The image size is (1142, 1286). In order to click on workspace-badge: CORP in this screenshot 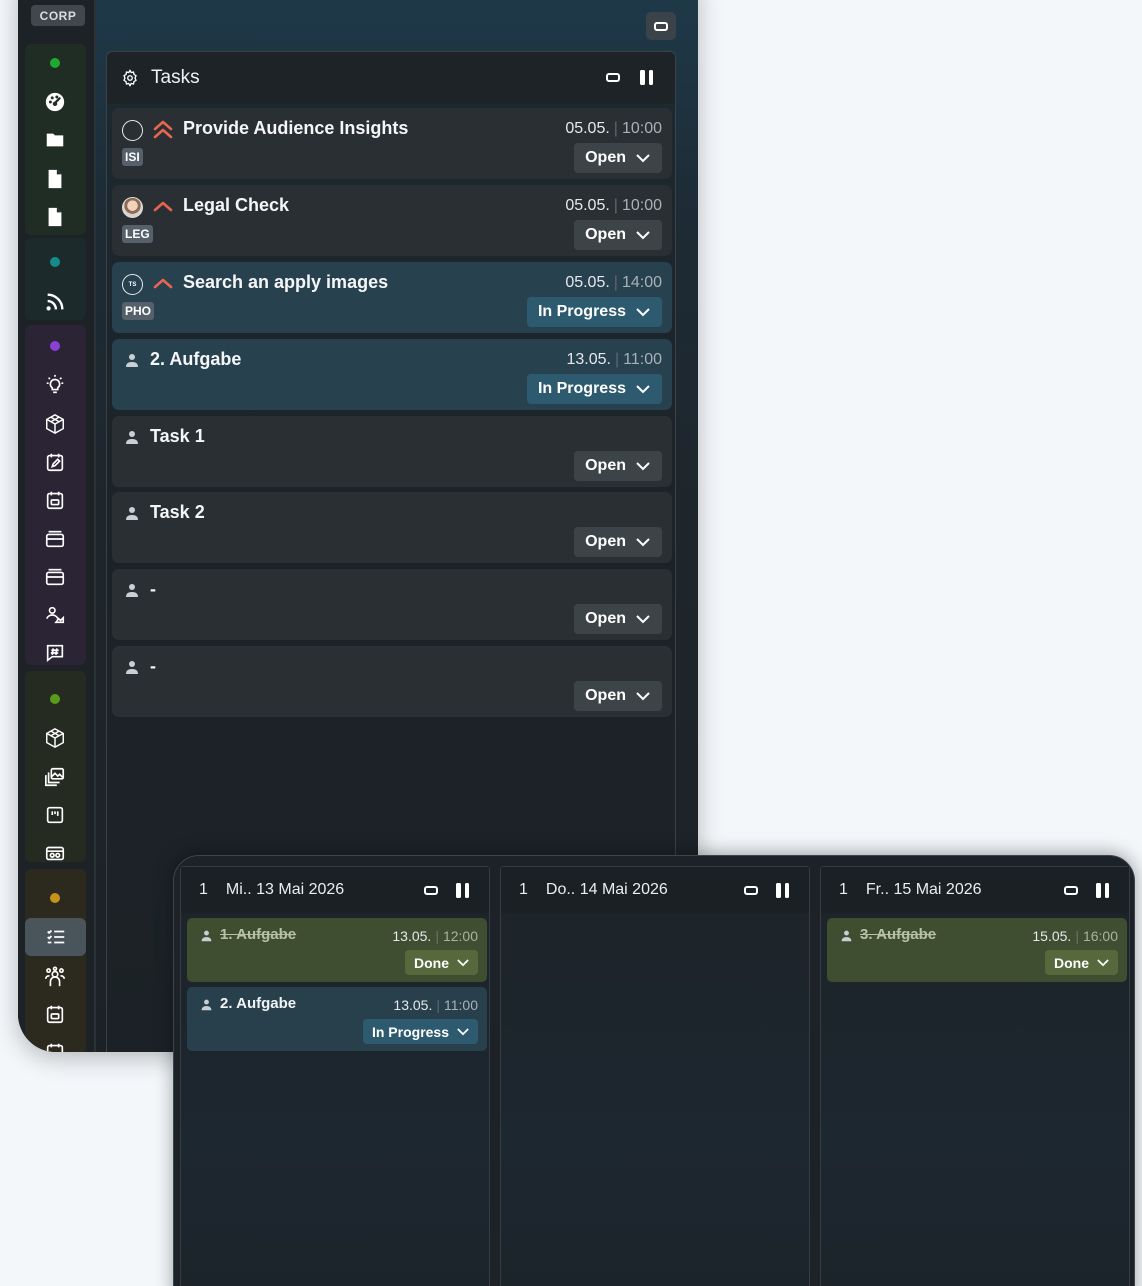, I will do `click(58, 15)`.